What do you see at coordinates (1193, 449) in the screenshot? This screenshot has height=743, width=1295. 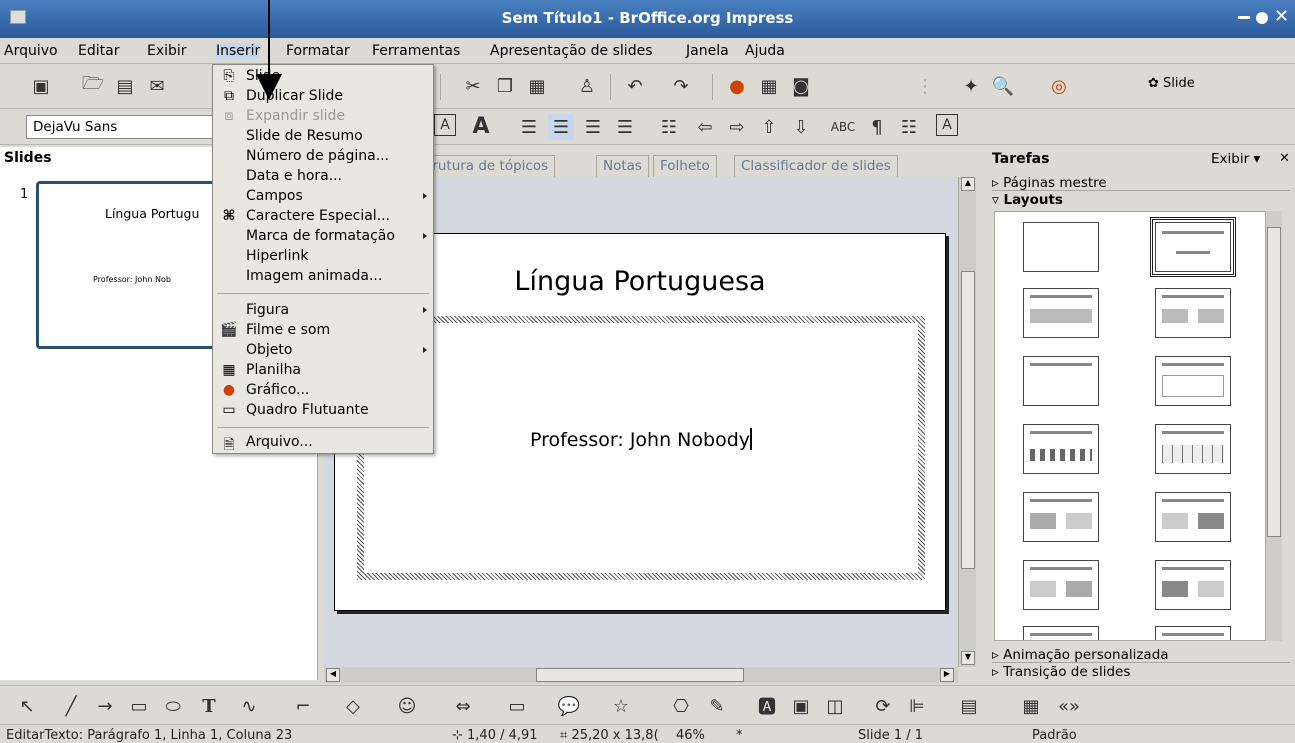 I see `layout-title-table` at bounding box center [1193, 449].